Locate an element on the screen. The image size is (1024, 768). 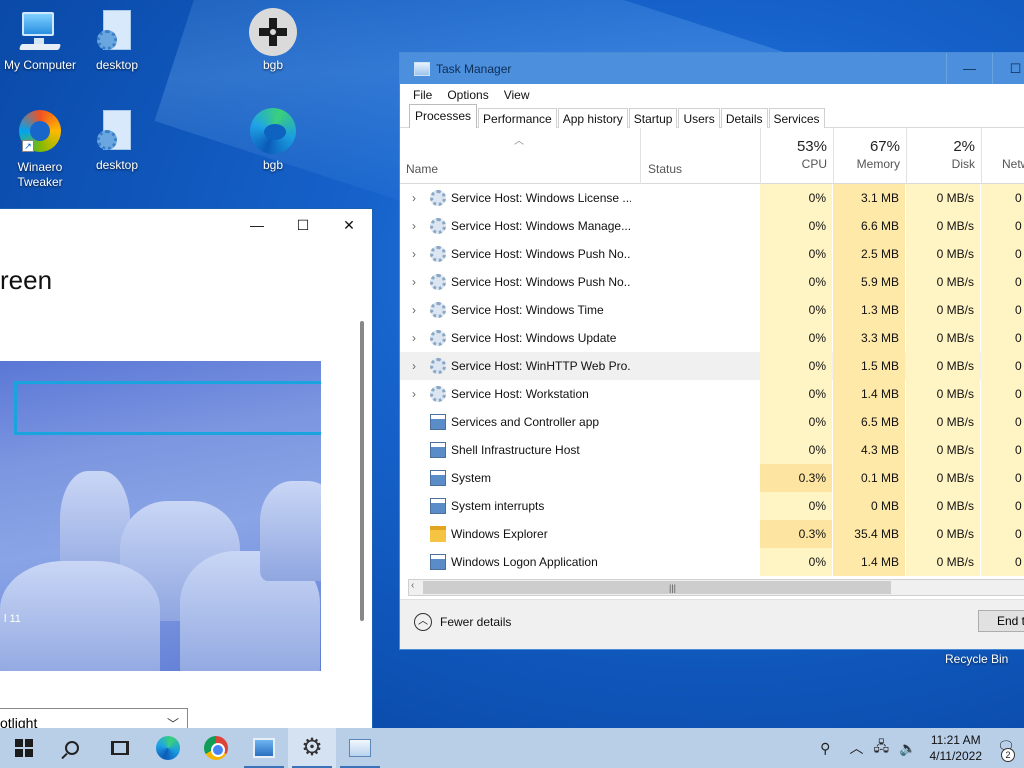
process-name: Windows Logon Application is located at coordinates (524, 562).